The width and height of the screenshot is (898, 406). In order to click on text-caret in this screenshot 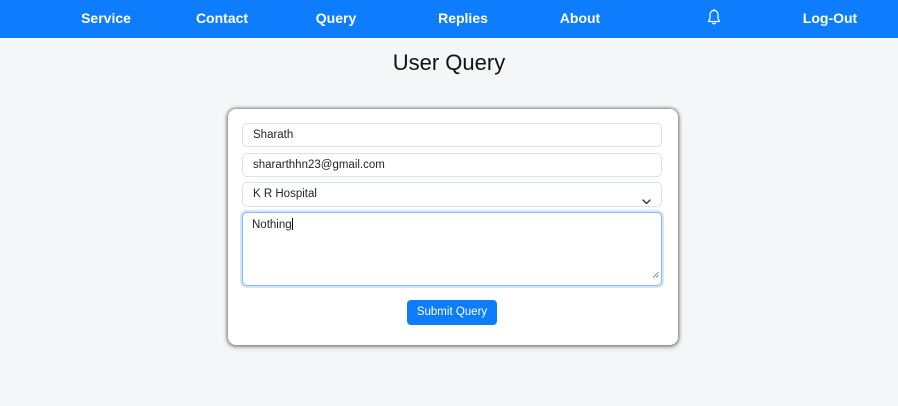, I will do `click(292, 224)`.